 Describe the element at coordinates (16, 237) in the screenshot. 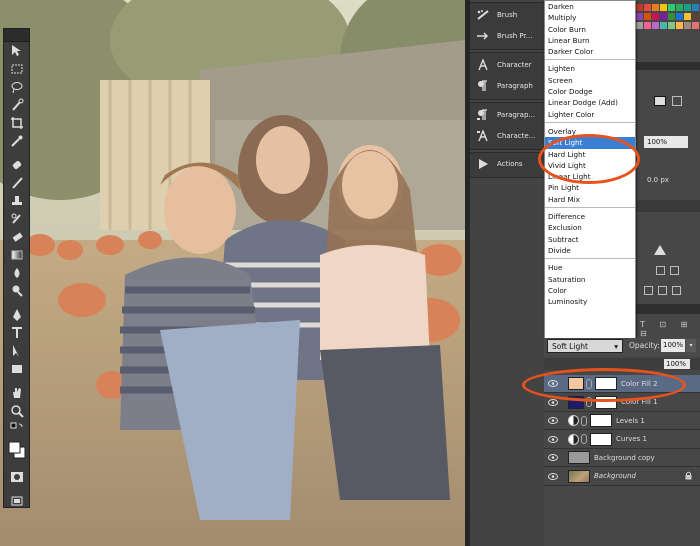

I see `eraser-tool-icon` at that location.